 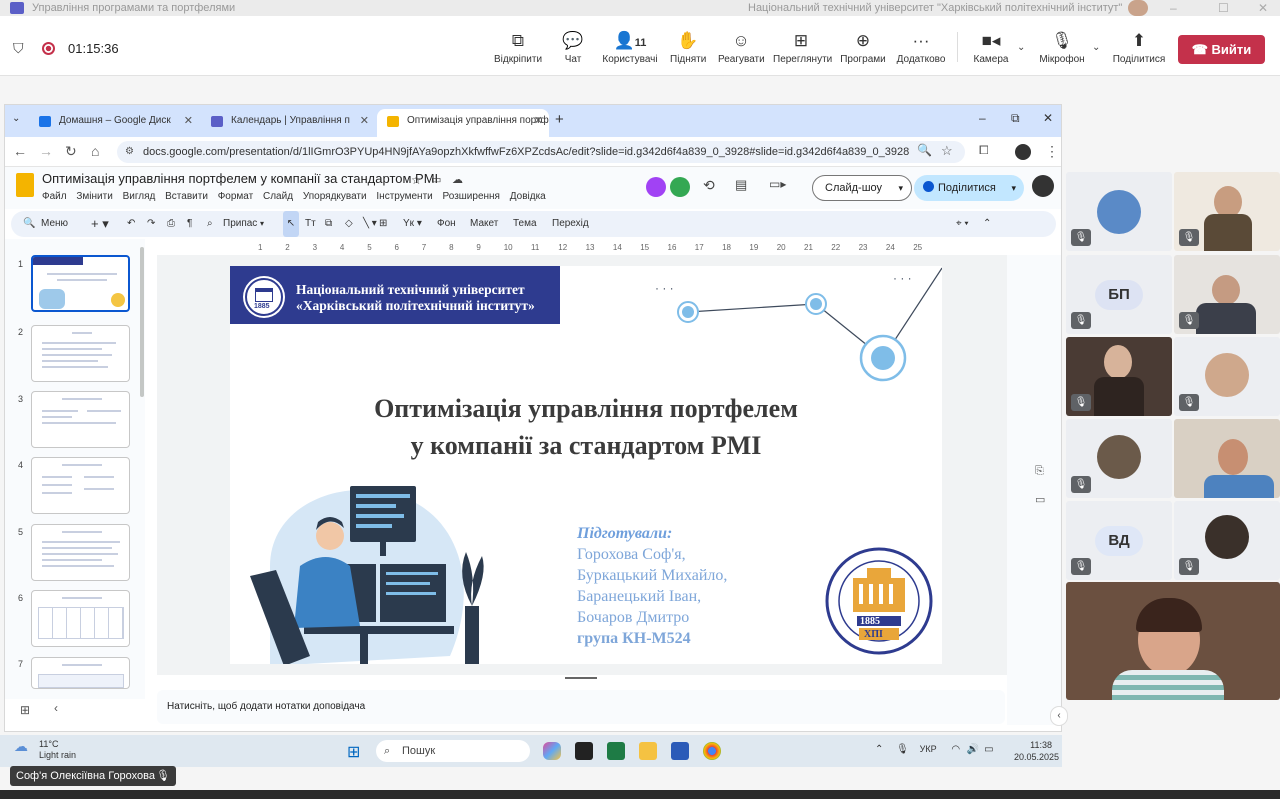 I want to click on menu-format: Формат, so click(x=236, y=196).